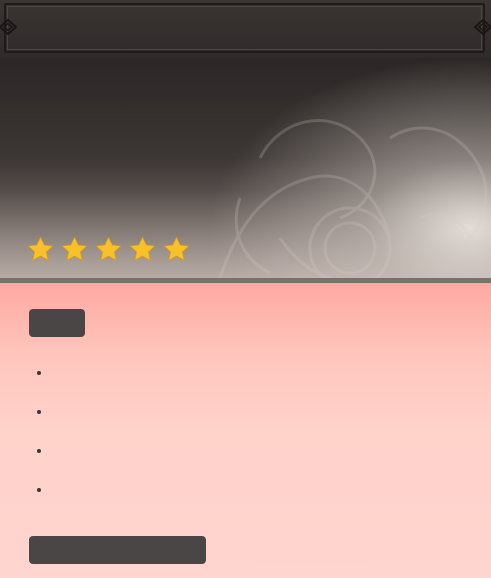 The image size is (491, 578). Describe the element at coordinates (9, 27) in the screenshot. I see `left-ornament-icon` at that location.